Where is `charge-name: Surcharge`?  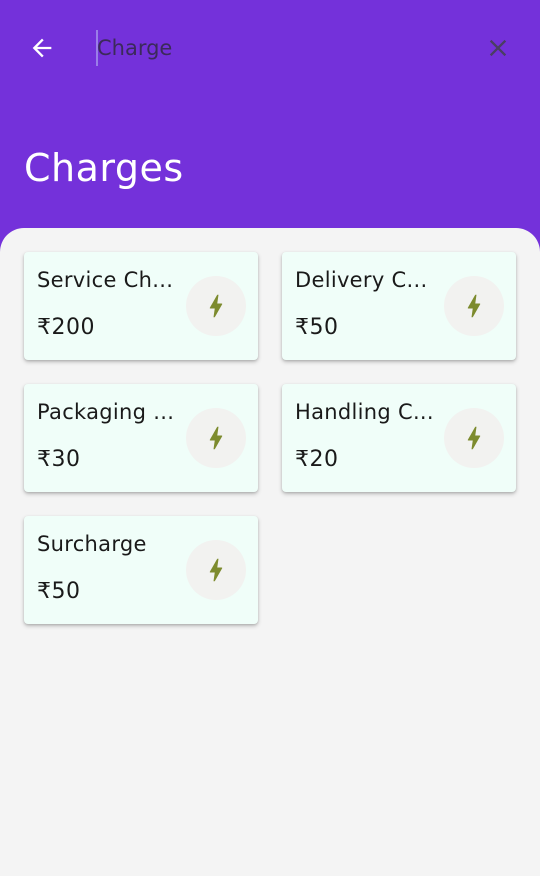
charge-name: Surcharge is located at coordinates (92, 544).